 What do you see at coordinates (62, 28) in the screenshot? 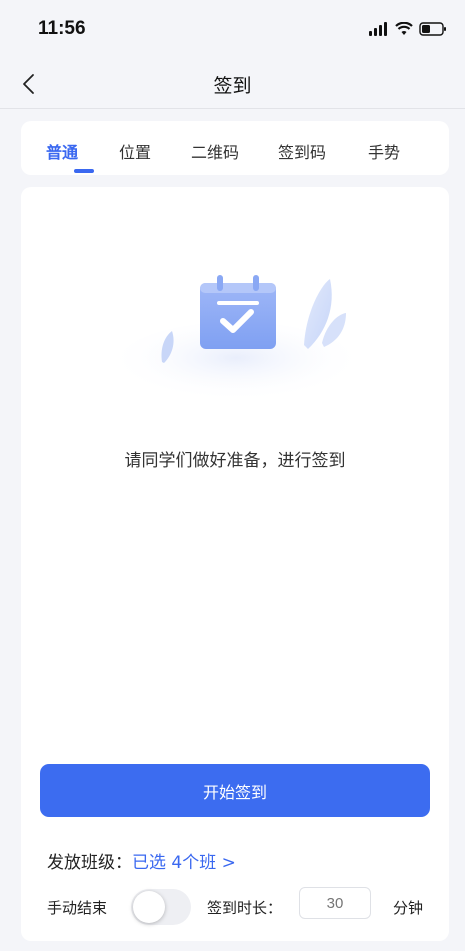
I see `status-time: 11:56` at bounding box center [62, 28].